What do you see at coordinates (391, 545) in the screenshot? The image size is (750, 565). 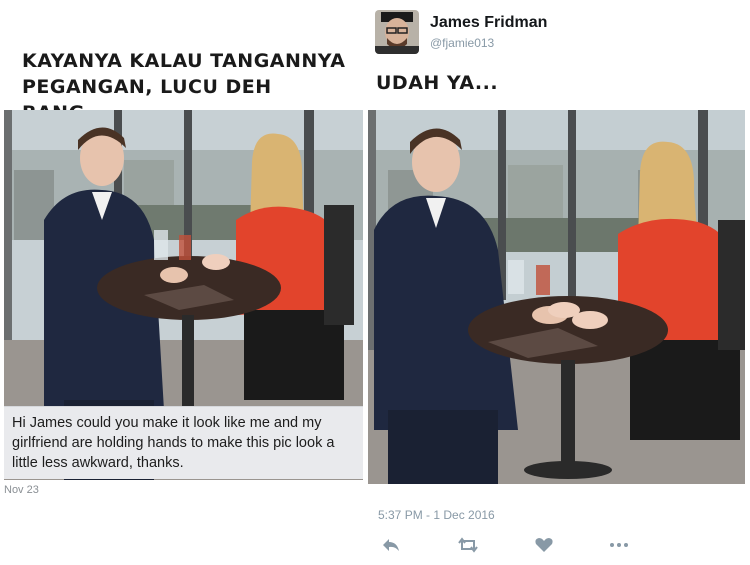 I see `reply-icon` at bounding box center [391, 545].